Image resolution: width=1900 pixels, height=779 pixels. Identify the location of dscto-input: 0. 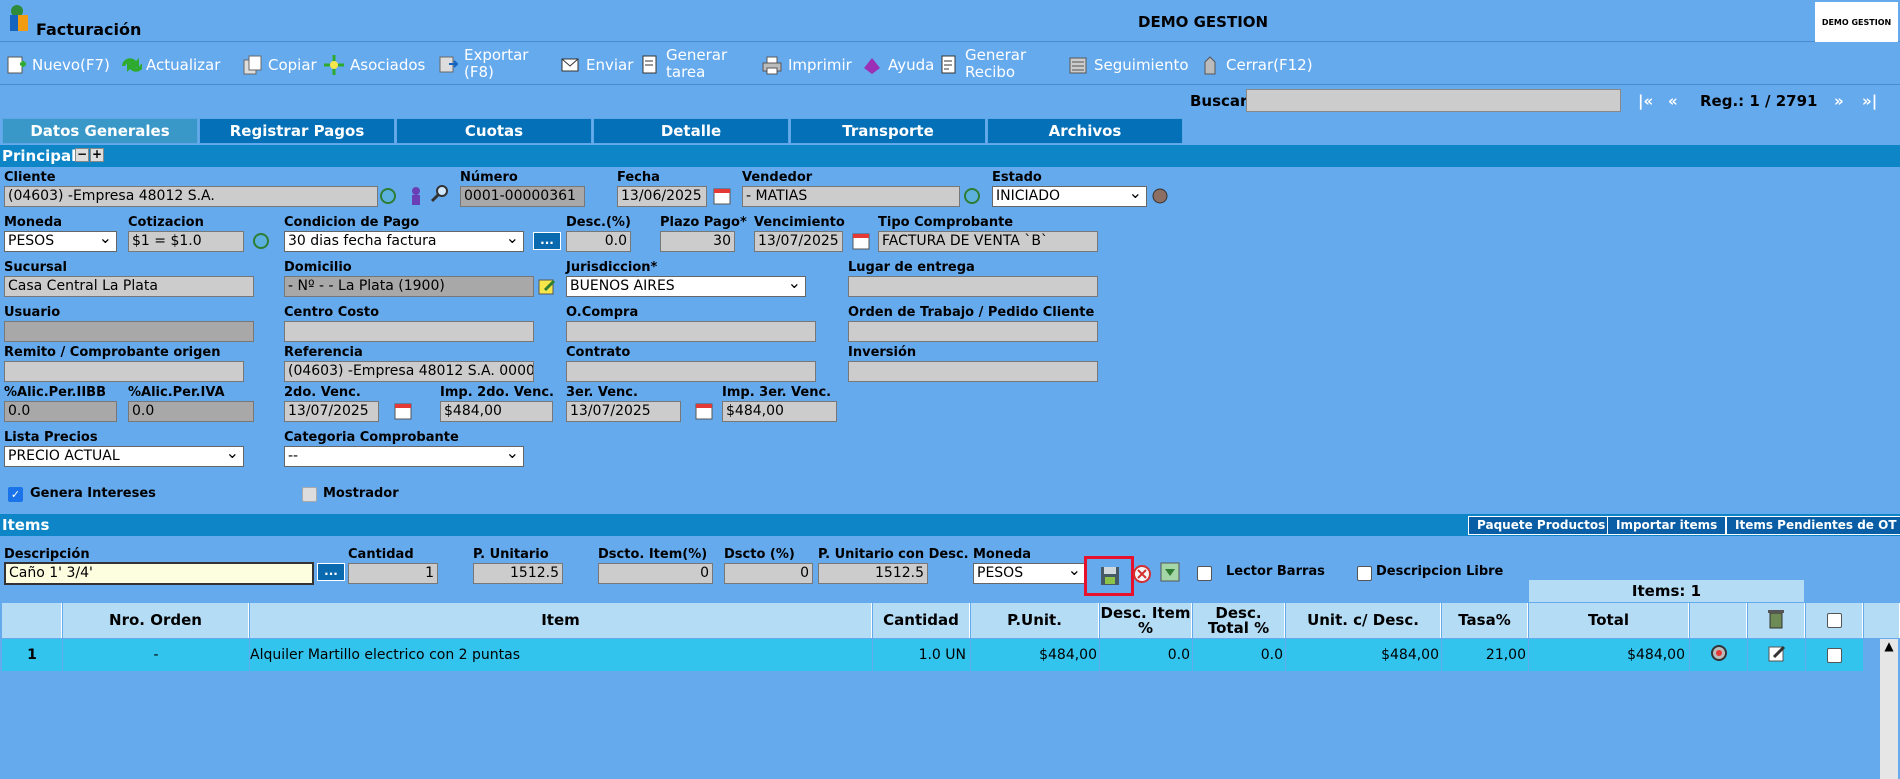
(768, 573).